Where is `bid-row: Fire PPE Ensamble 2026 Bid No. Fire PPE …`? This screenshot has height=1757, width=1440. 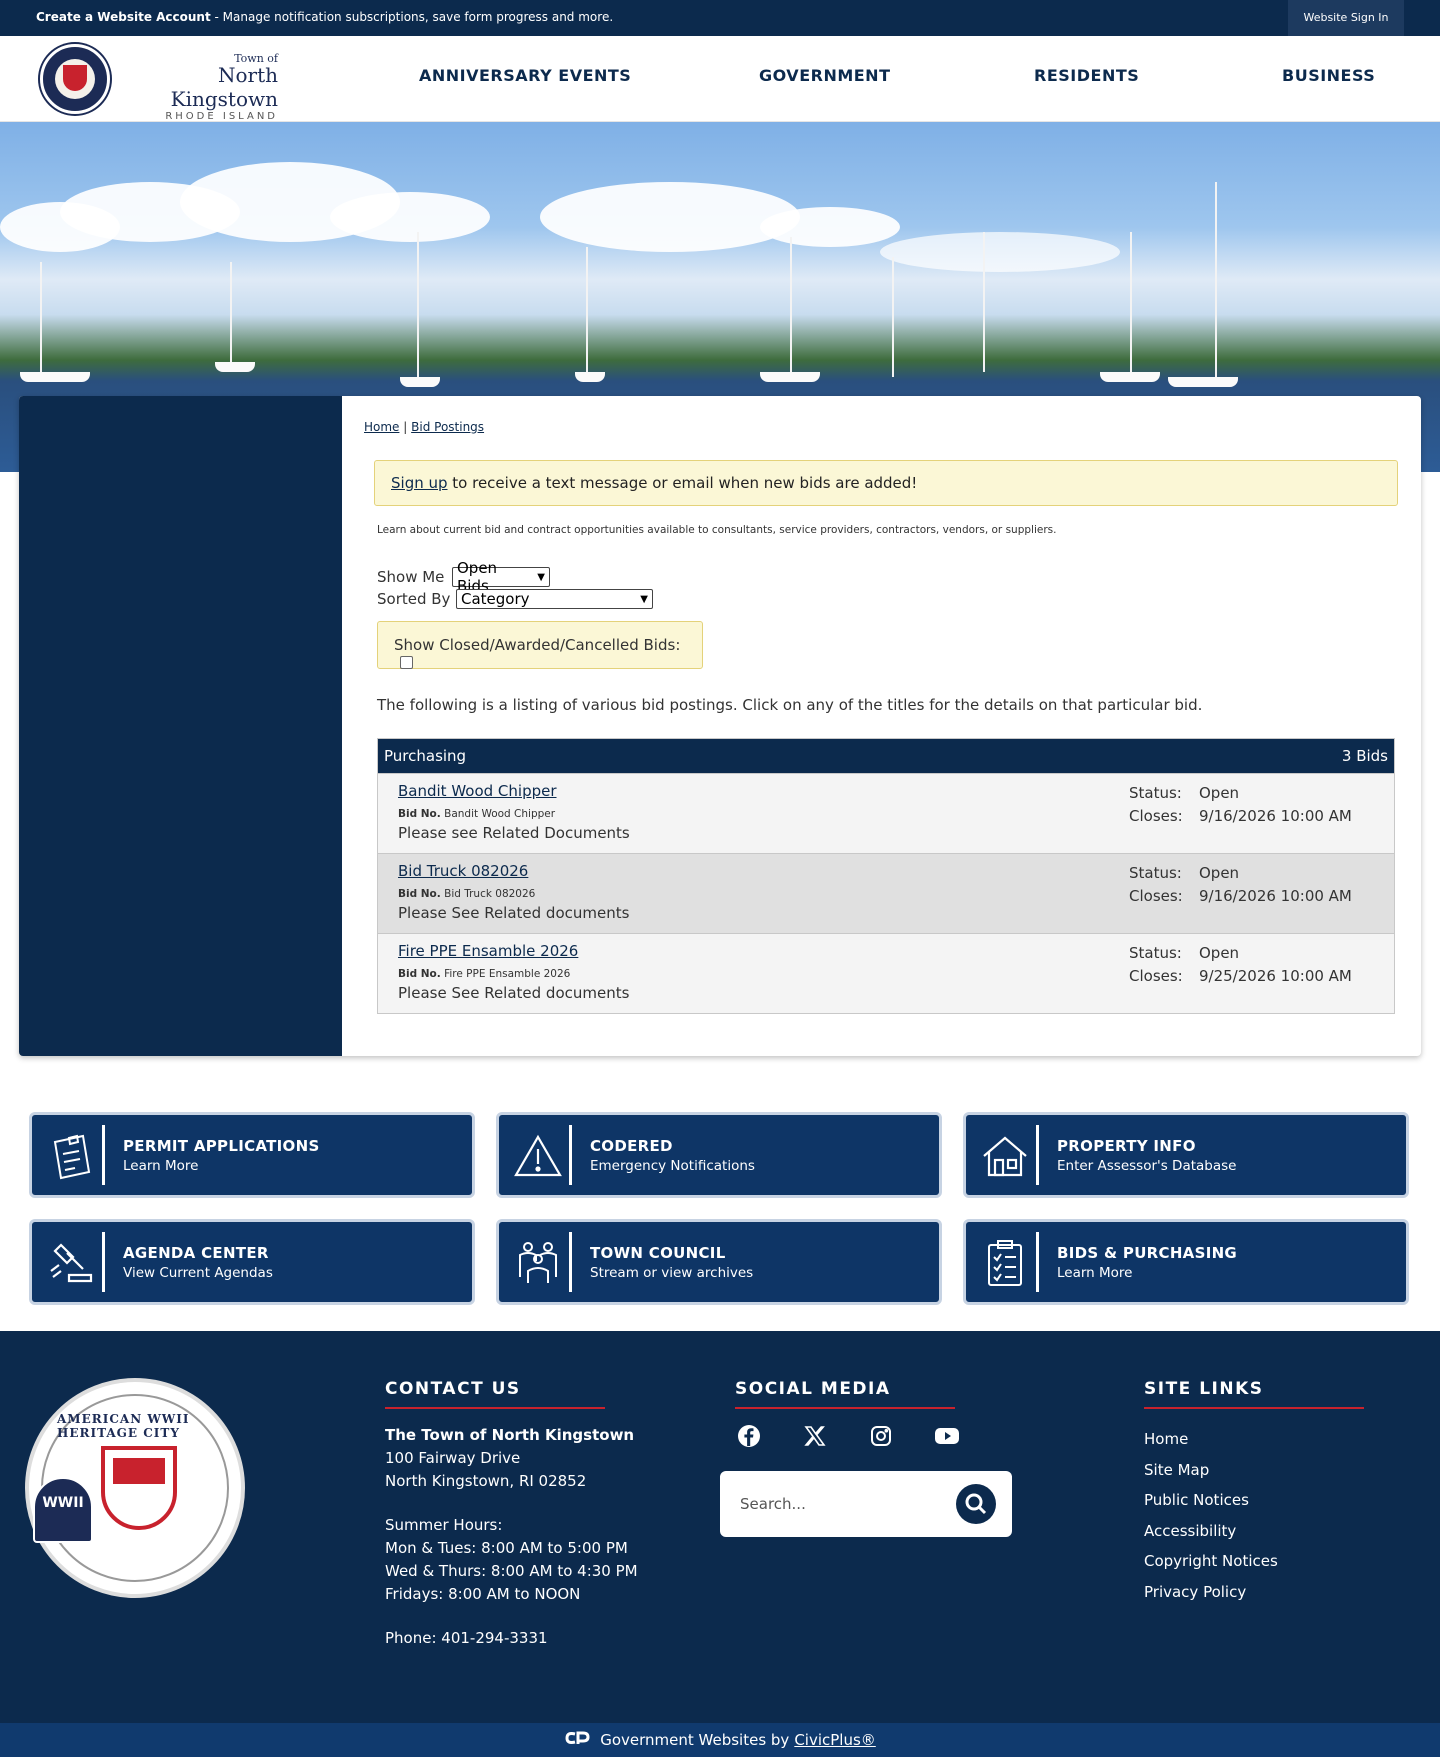 bid-row: Fire PPE Ensamble 2026 Bid No. Fire PPE … is located at coordinates (886, 973).